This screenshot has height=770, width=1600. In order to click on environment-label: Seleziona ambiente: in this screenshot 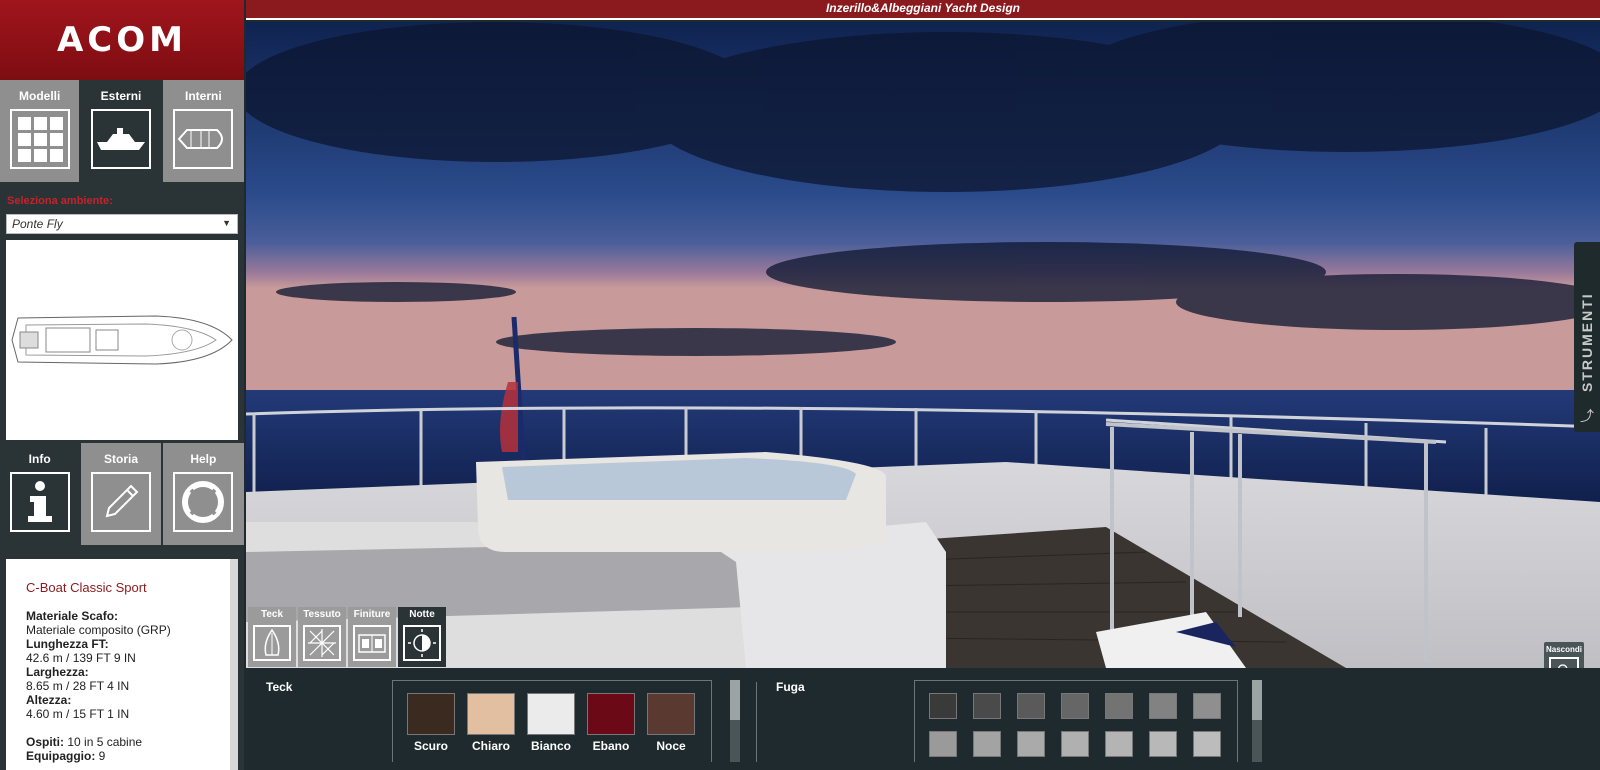, I will do `click(60, 201)`.